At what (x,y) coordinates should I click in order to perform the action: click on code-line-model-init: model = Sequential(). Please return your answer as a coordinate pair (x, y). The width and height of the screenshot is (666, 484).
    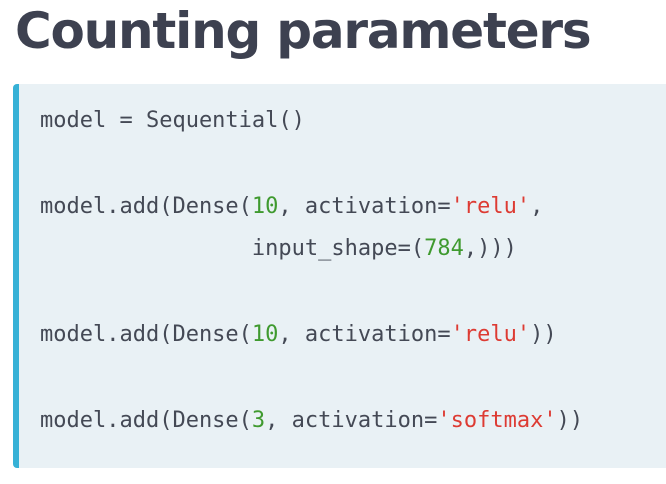
    Looking at the image, I should click on (172, 121).